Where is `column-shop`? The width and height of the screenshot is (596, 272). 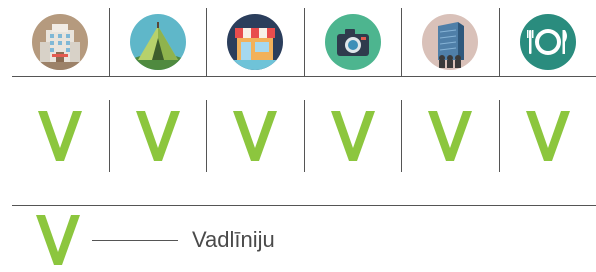
column-shop is located at coordinates (255, 42).